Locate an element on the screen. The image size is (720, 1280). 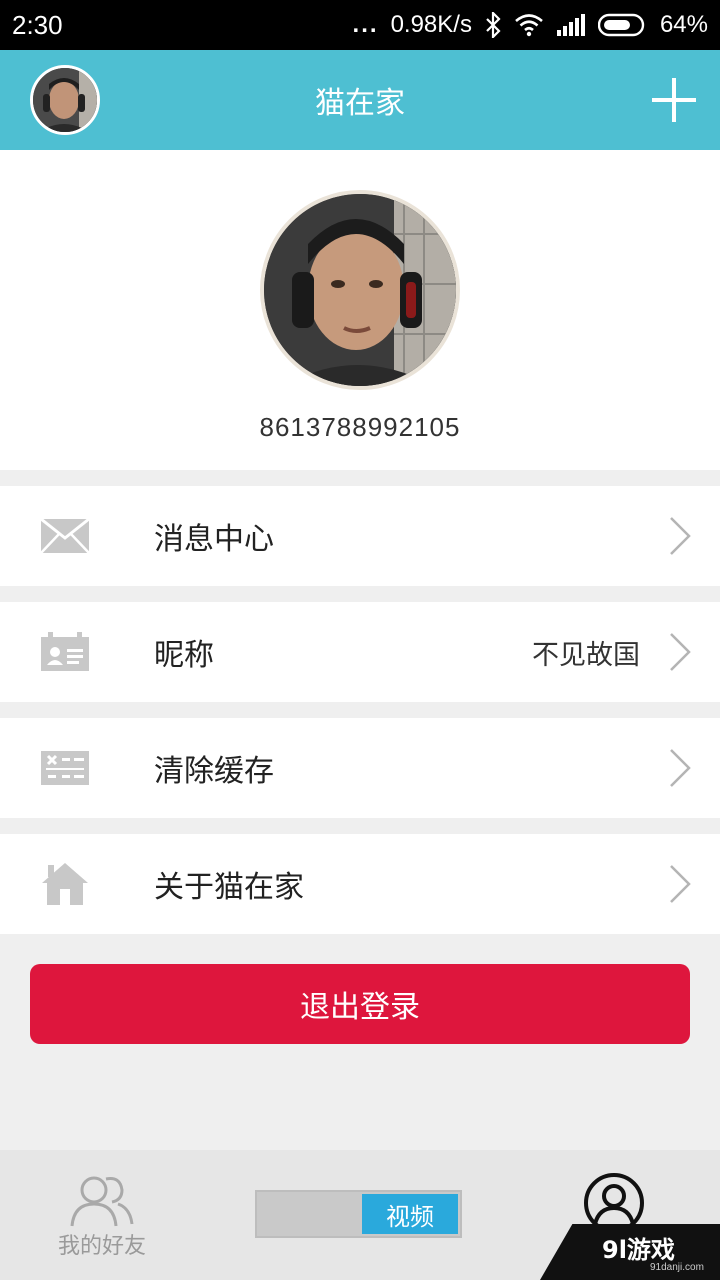
nav-tab-friends: 我的好友 is located at coordinates (102, 1220).